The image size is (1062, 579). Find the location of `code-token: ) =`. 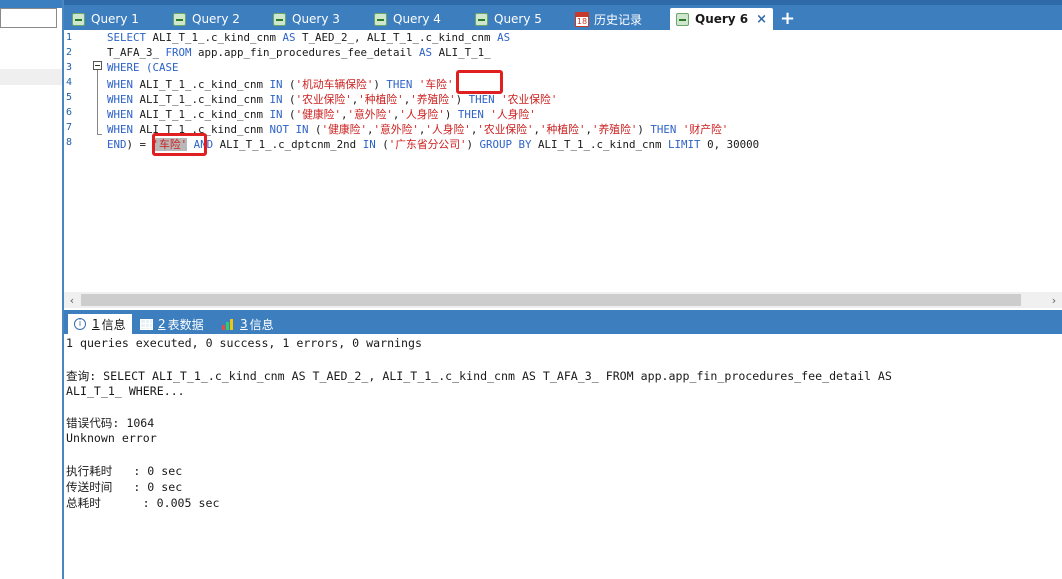

code-token: ) = is located at coordinates (139, 144).